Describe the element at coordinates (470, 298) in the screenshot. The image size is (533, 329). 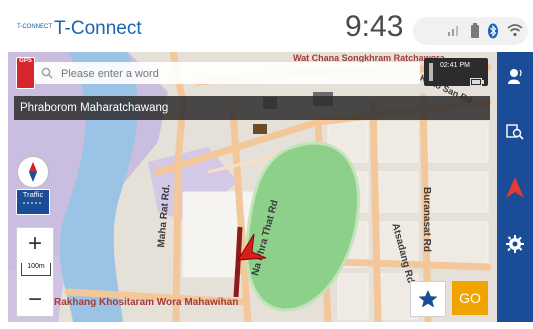
I see `go-button: GO` at that location.